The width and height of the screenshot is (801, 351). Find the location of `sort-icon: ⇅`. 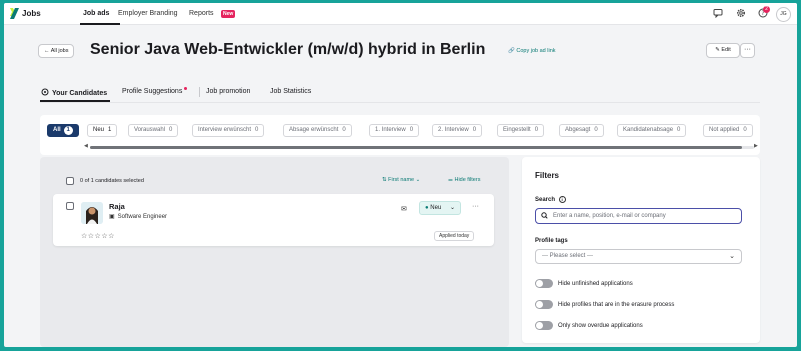

sort-icon: ⇅ is located at coordinates (384, 180).